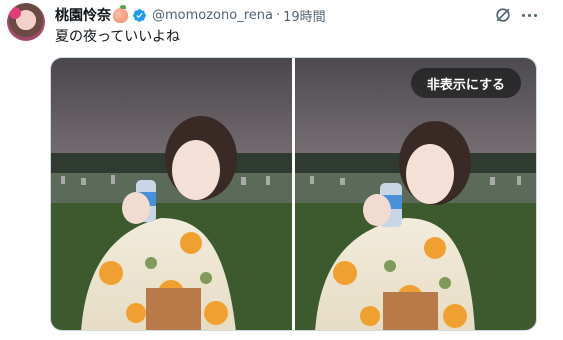  Describe the element at coordinates (15, 13) in the screenshot. I see `avatar-flower` at that location.